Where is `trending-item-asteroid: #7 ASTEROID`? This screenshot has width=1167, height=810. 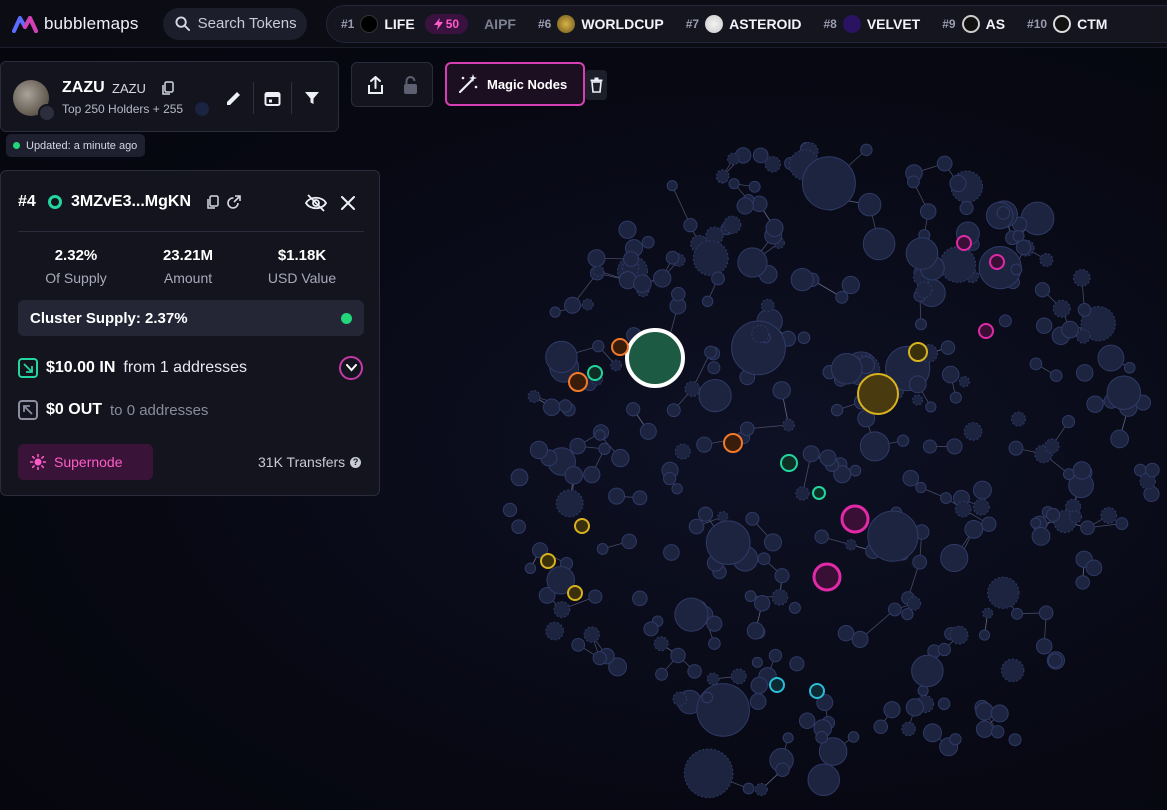
trending-item-asteroid: #7 ASTEROID is located at coordinates (743, 24).